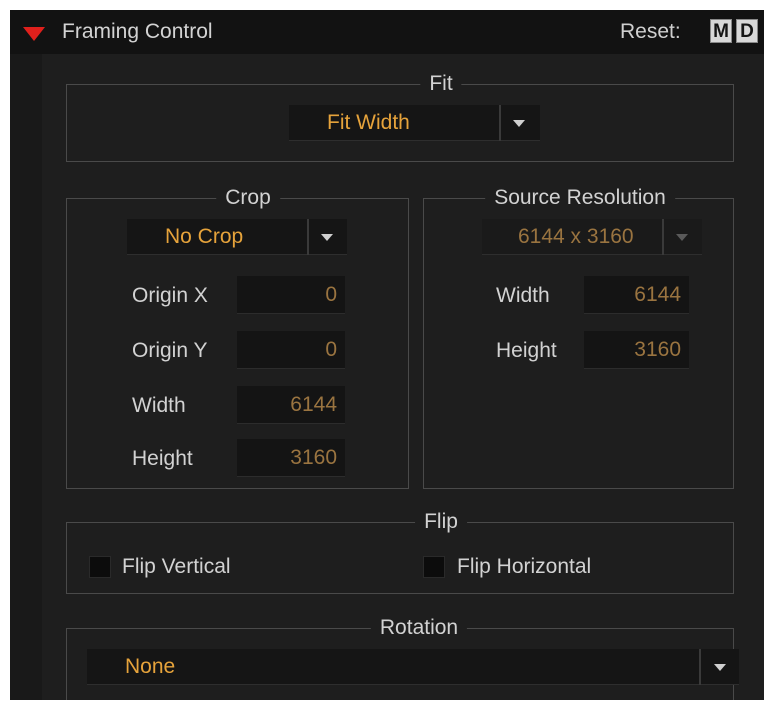  I want to click on fit-group: Fit Fit Width, so click(400, 117).